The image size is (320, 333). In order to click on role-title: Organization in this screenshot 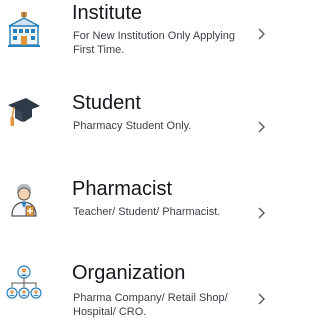, I will do `click(129, 273)`.